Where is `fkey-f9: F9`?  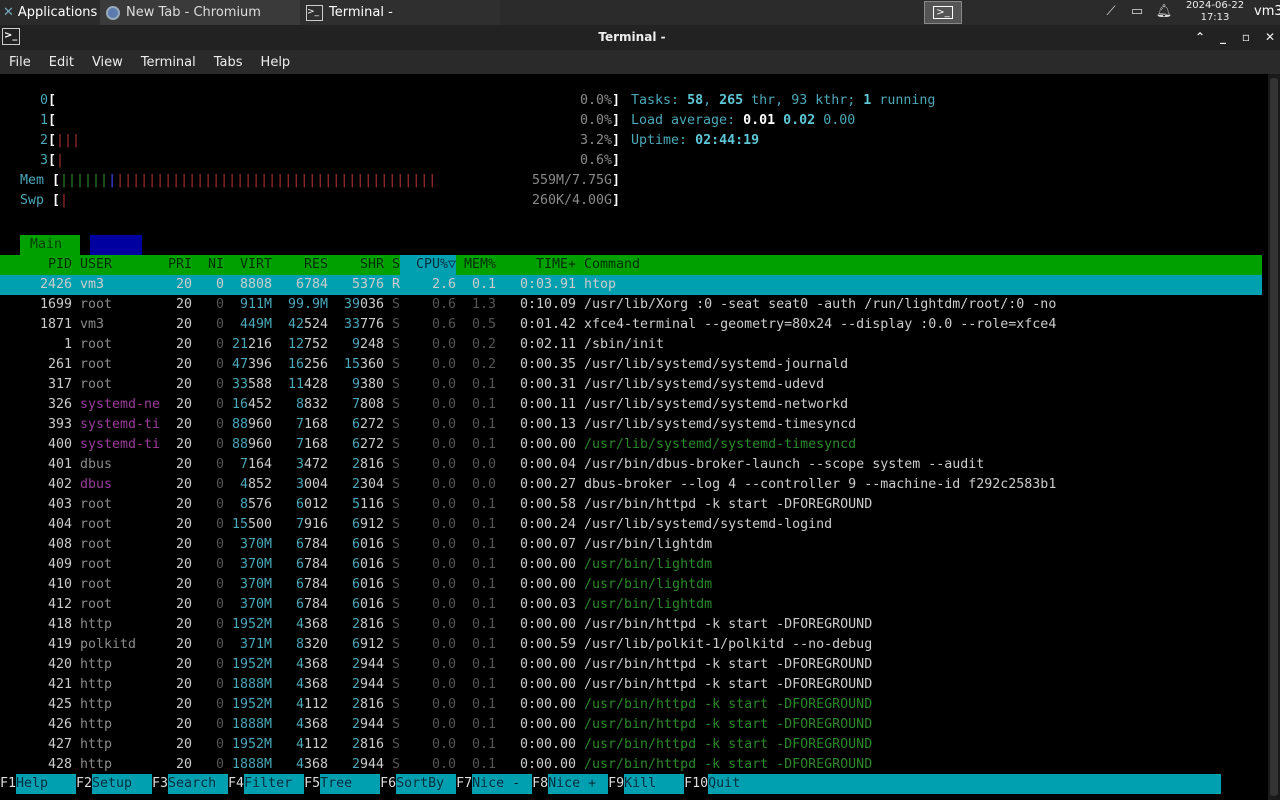 fkey-f9: F9 is located at coordinates (616, 784).